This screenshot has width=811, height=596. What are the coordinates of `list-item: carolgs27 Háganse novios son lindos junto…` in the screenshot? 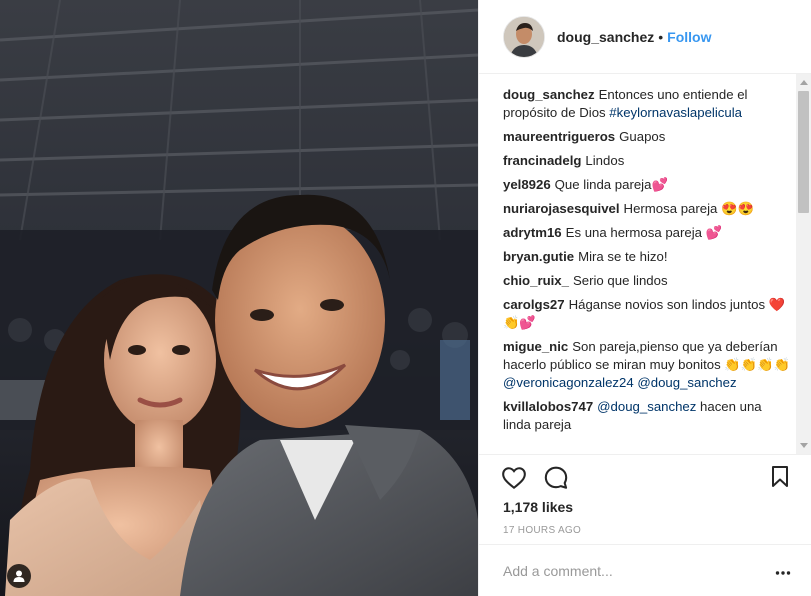 It's located at (647, 314).